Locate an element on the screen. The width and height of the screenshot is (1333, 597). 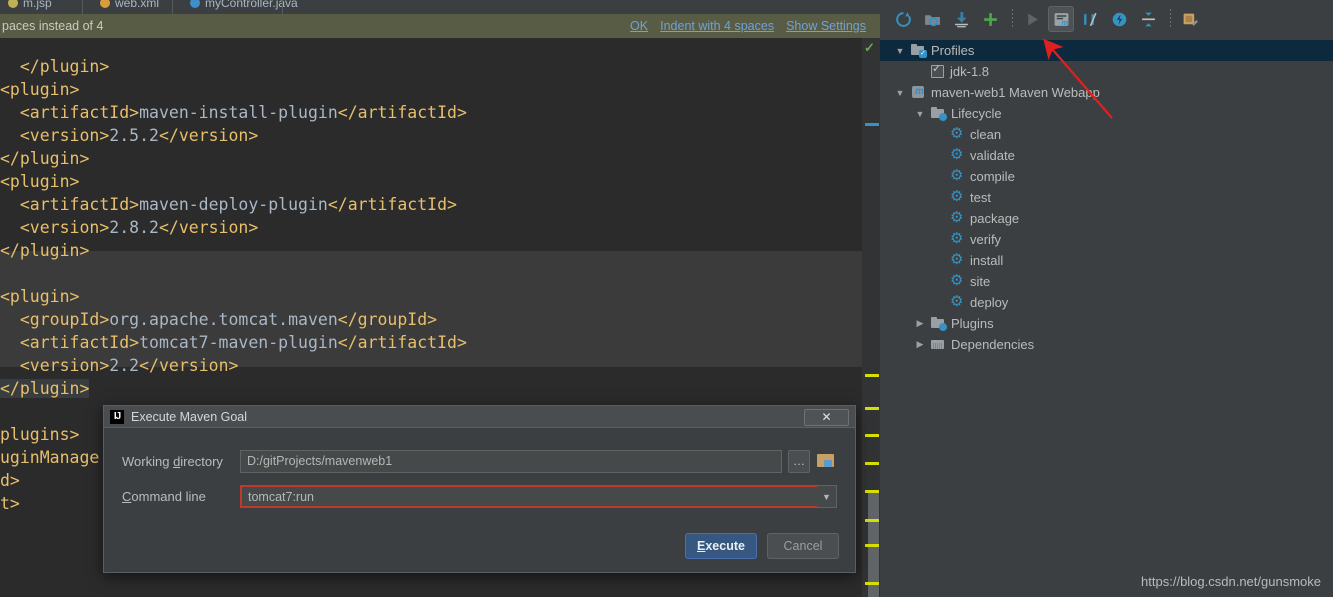
marker-blue is located at coordinates (872, 124).